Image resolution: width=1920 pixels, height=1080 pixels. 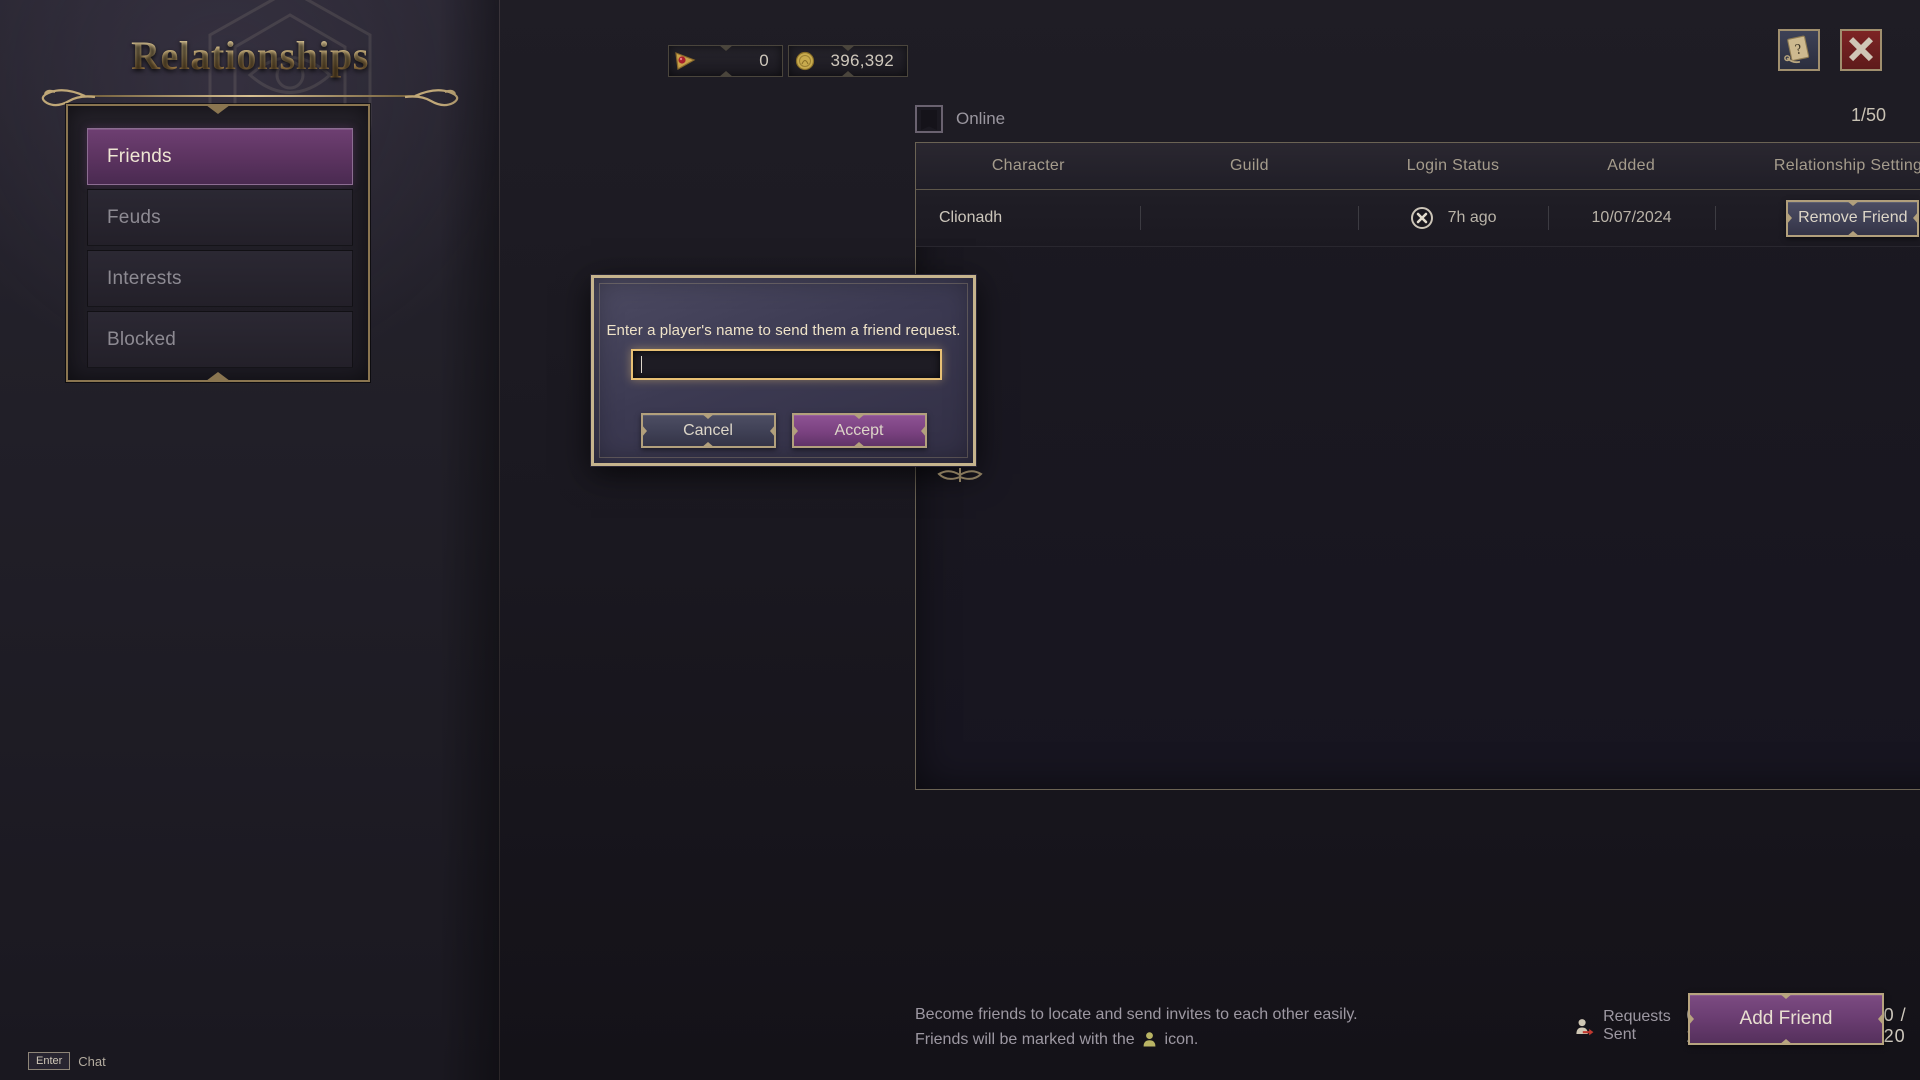 I want to click on cancel-button: Cancel, so click(x=708, y=430).